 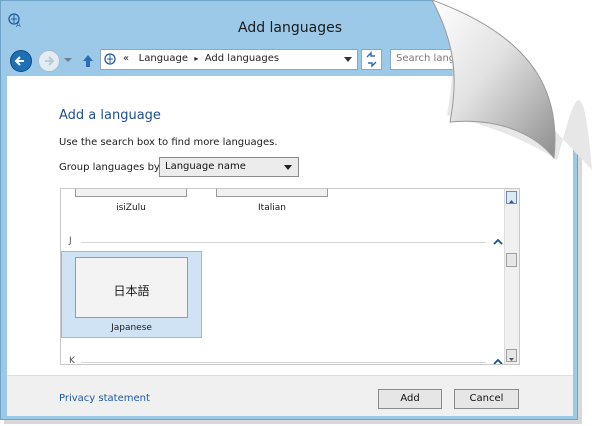 I want to click on language-icon, so click(x=110, y=59).